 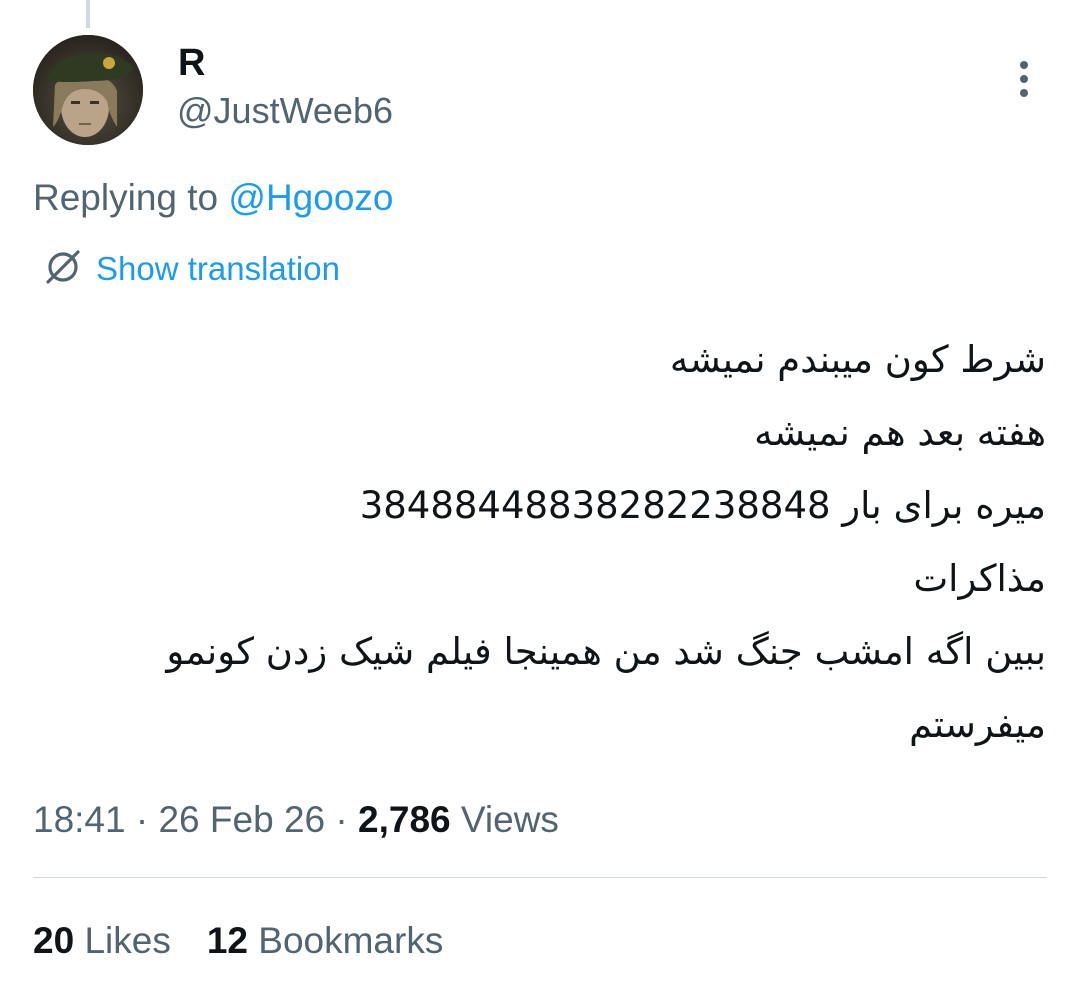 I want to click on likes-label: Likes, so click(x=127, y=940).